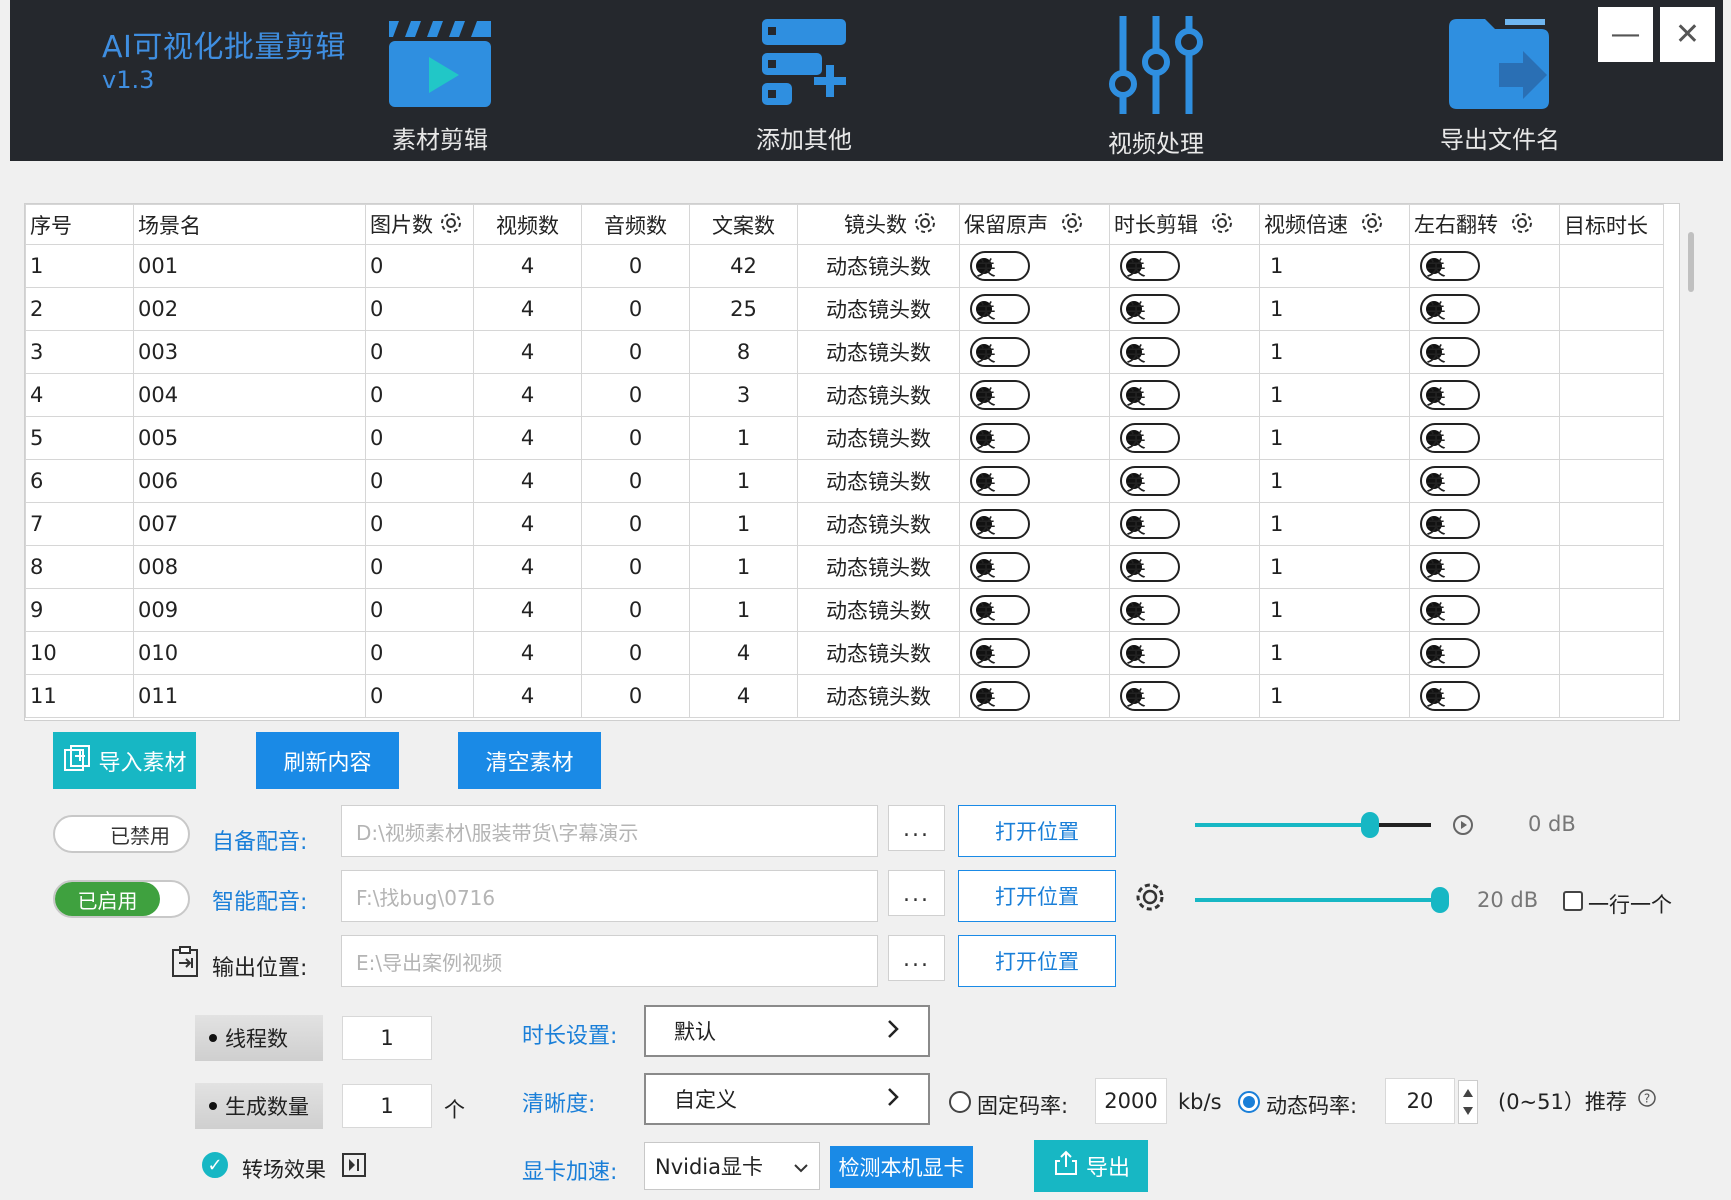 The height and width of the screenshot is (1200, 1731). Describe the element at coordinates (1037, 831) in the screenshot. I see `own-dubbing-open-location-button: 打开位置` at that location.